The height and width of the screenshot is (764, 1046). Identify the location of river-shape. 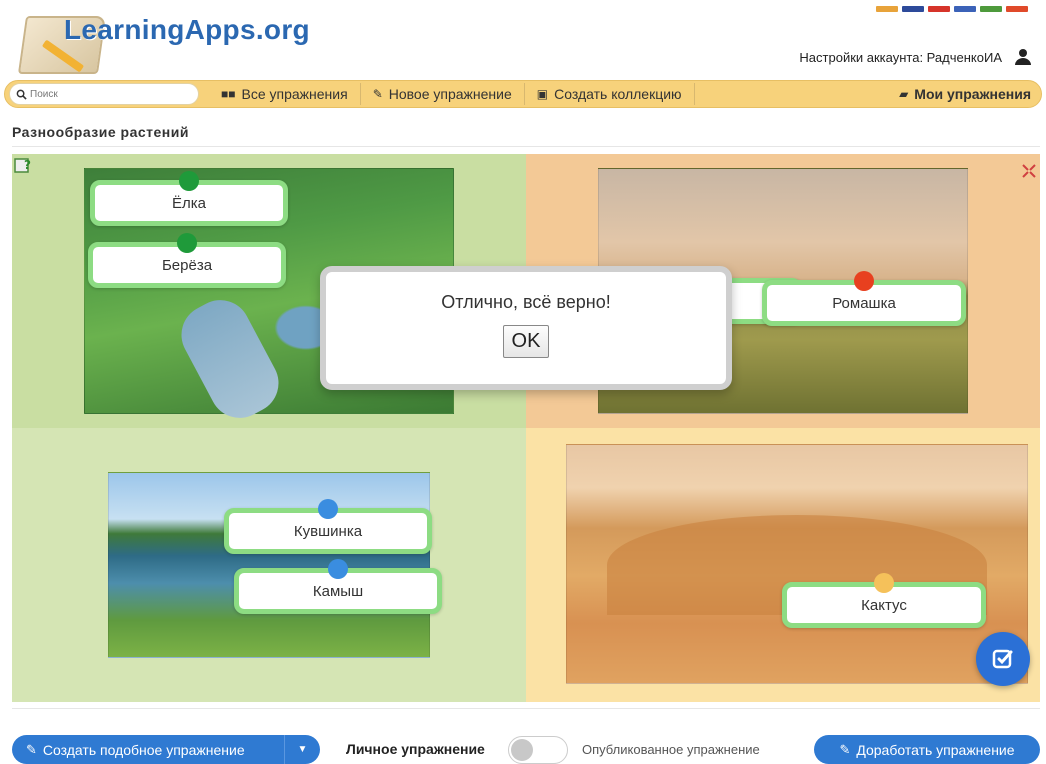
(230, 359).